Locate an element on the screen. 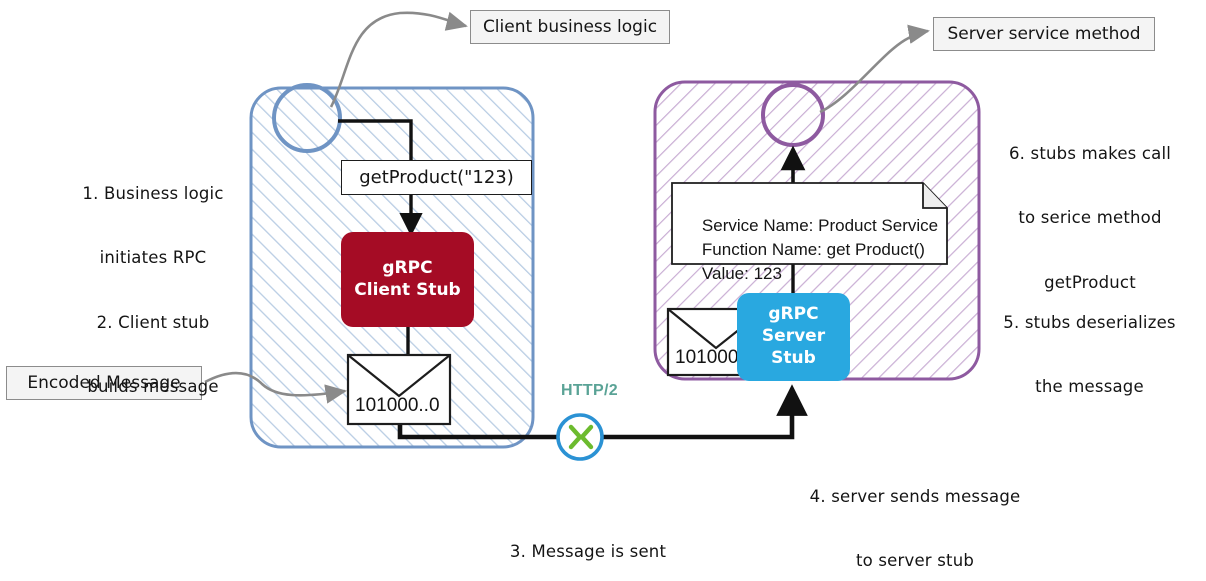 The image size is (1206, 581). client-envelope-label: 101000..0 is located at coordinates (397, 405).